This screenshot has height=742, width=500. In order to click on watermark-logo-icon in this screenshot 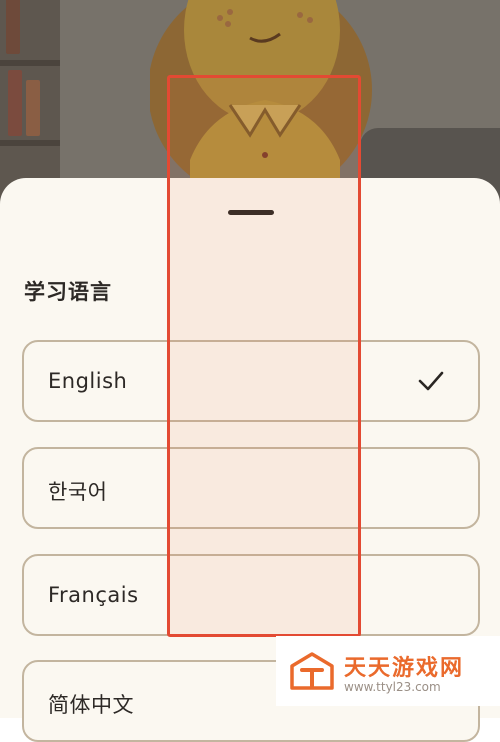, I will do `click(312, 671)`.